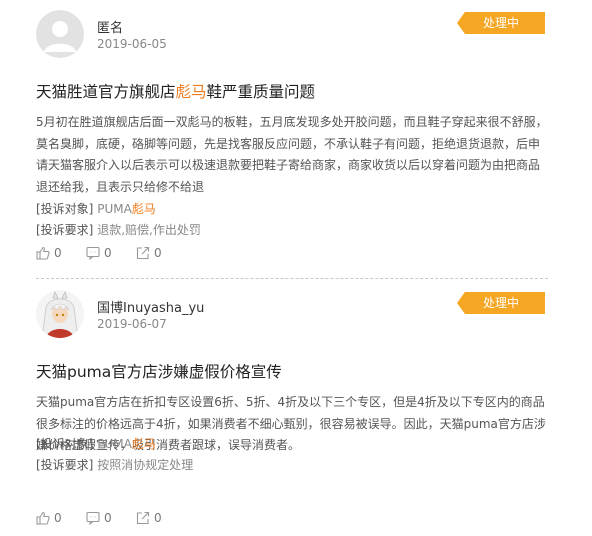 This screenshot has width=592, height=536. What do you see at coordinates (149, 230) in the screenshot?
I see `demand-value: 退款,赔偿,作出处罚` at bounding box center [149, 230].